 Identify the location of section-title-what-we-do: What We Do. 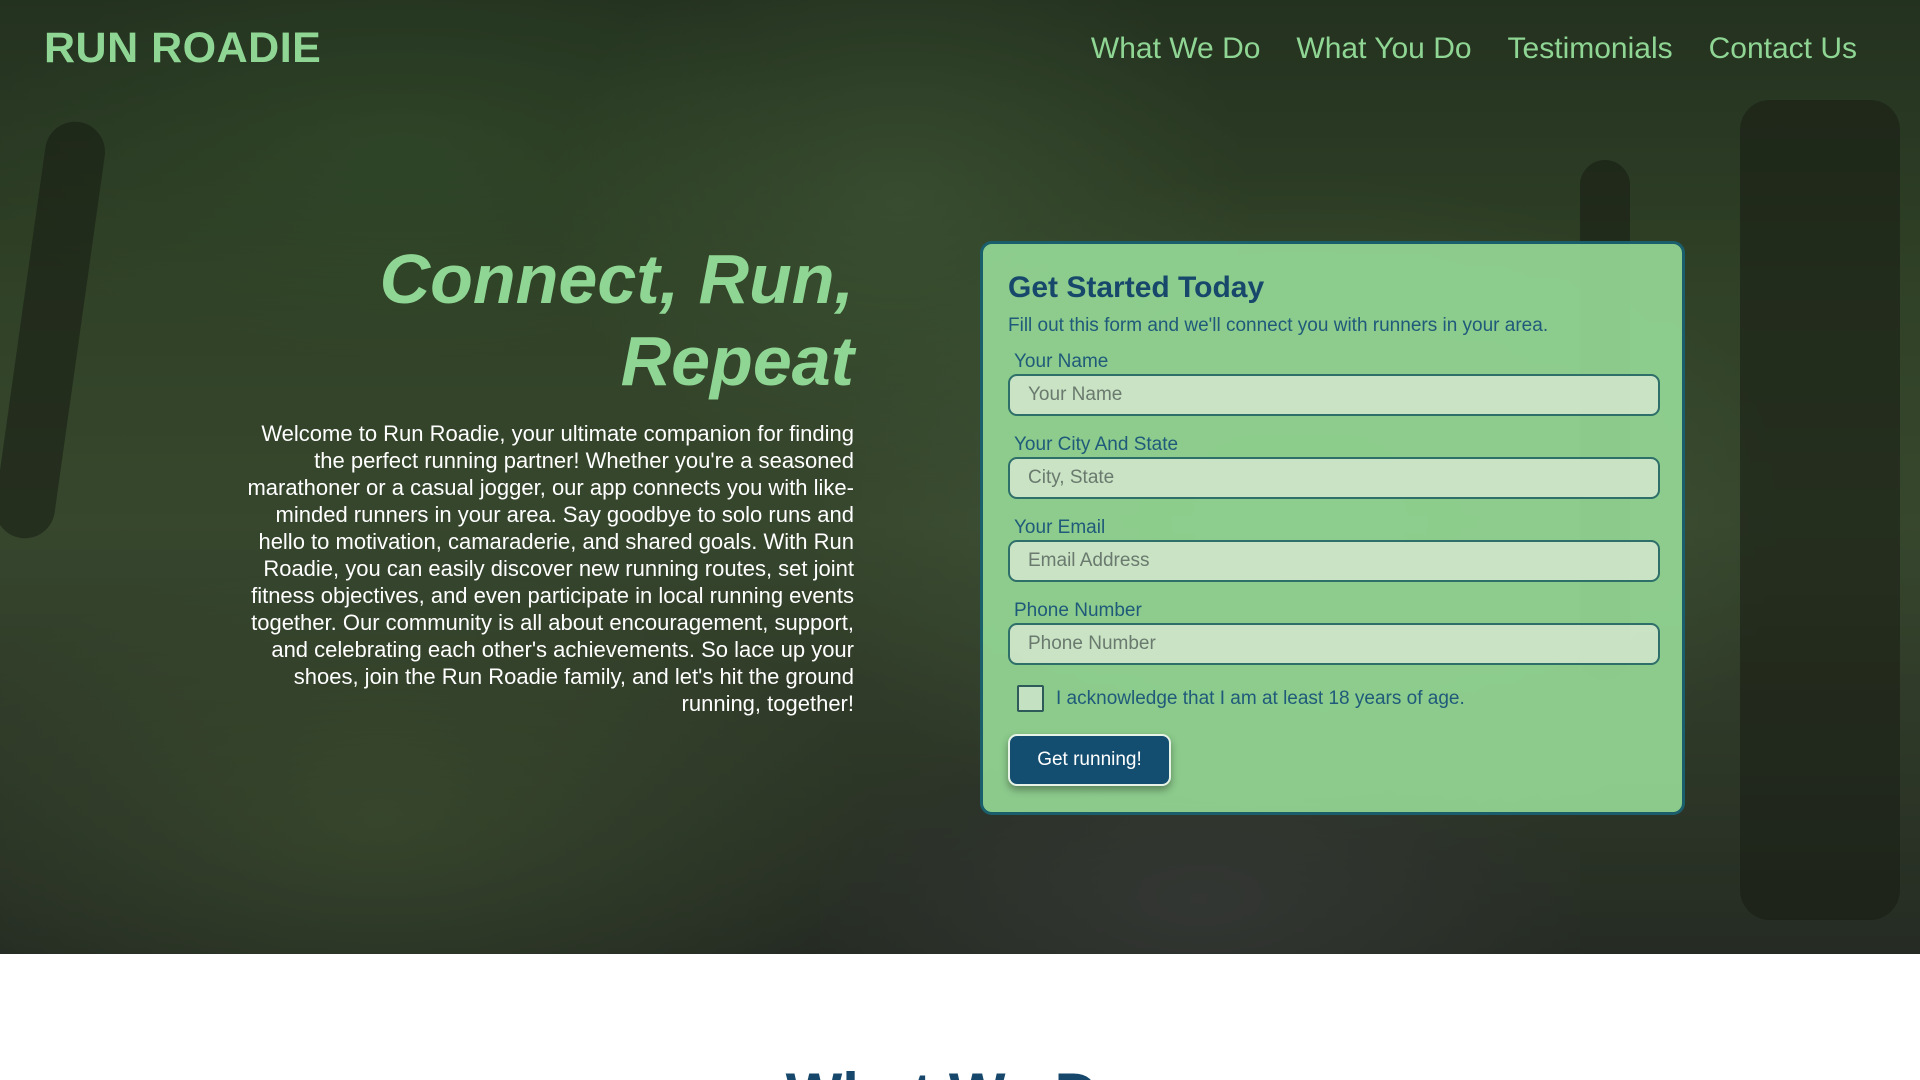
(960, 1070).